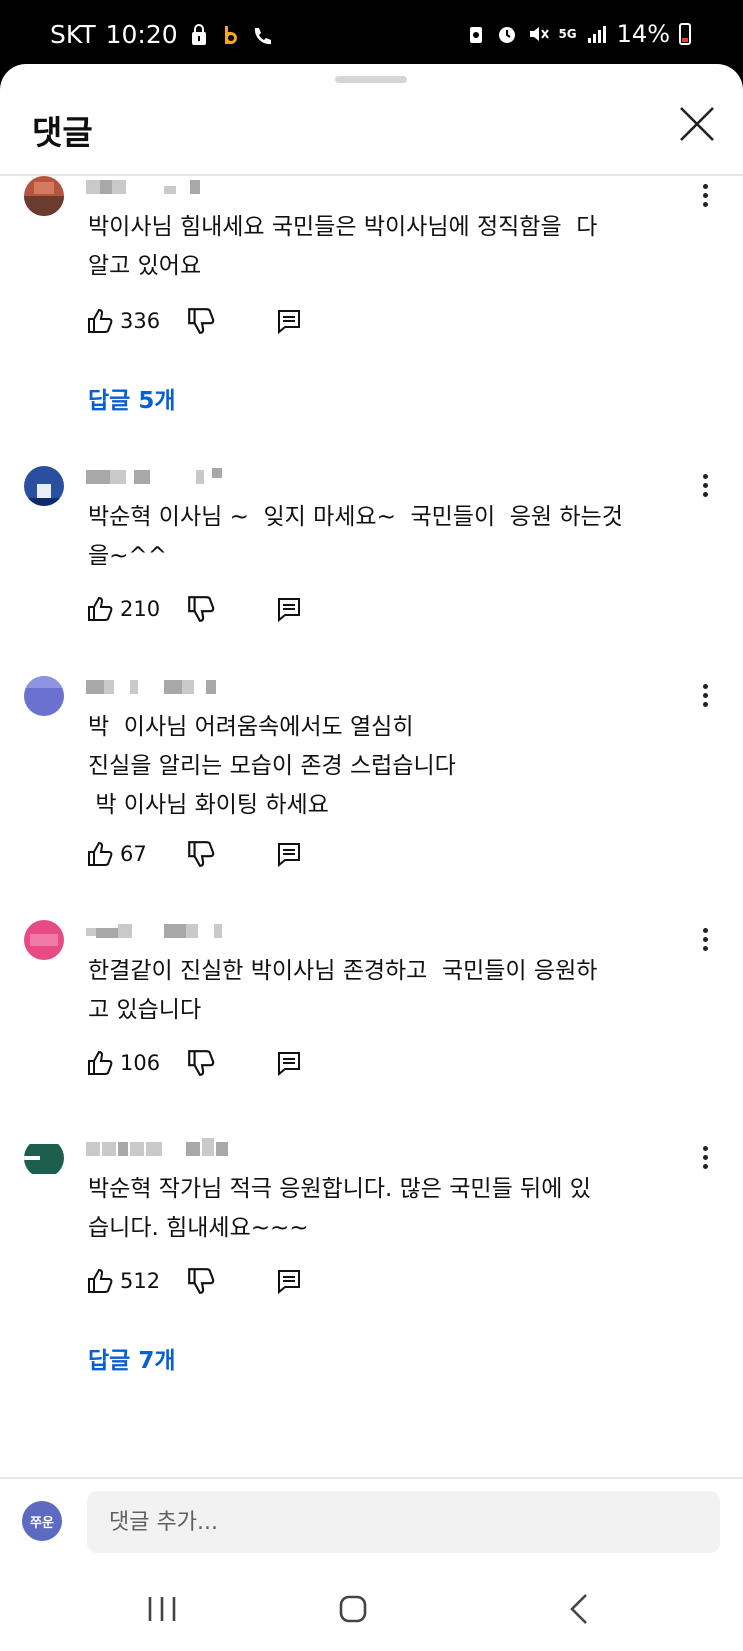 Image resolution: width=743 pixels, height=1651 pixels. I want to click on comment-actions: 512, so click(194, 1281).